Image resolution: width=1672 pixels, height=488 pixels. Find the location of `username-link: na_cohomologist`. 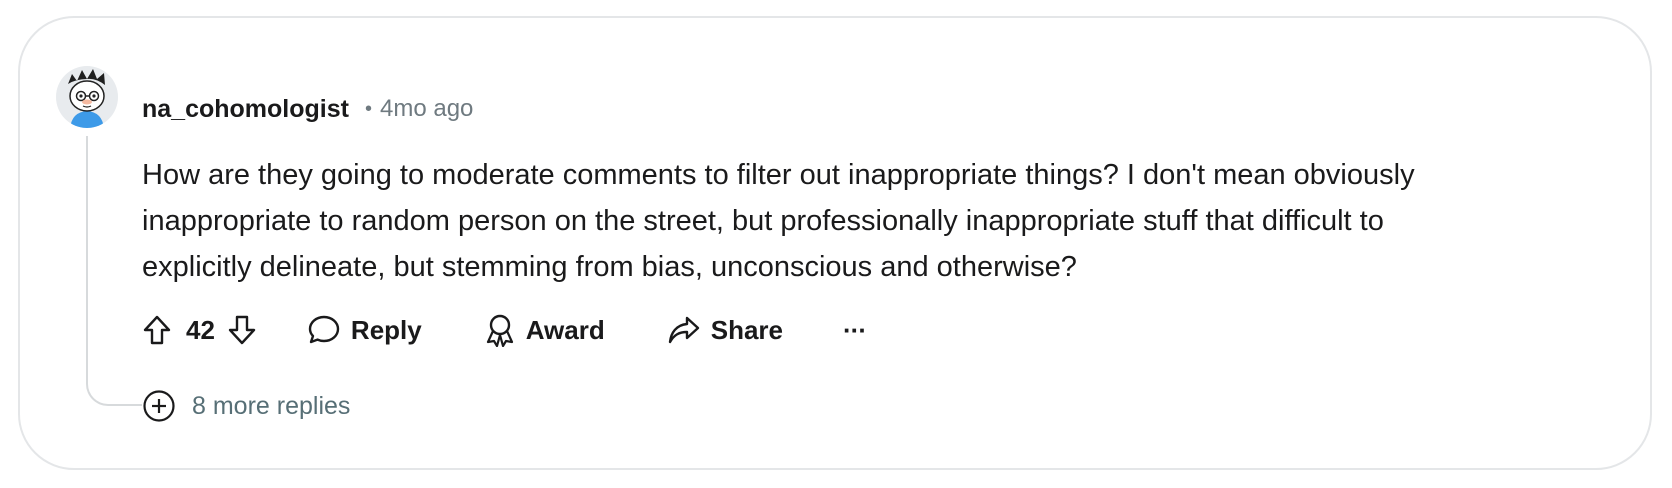

username-link: na_cohomologist is located at coordinates (245, 109).